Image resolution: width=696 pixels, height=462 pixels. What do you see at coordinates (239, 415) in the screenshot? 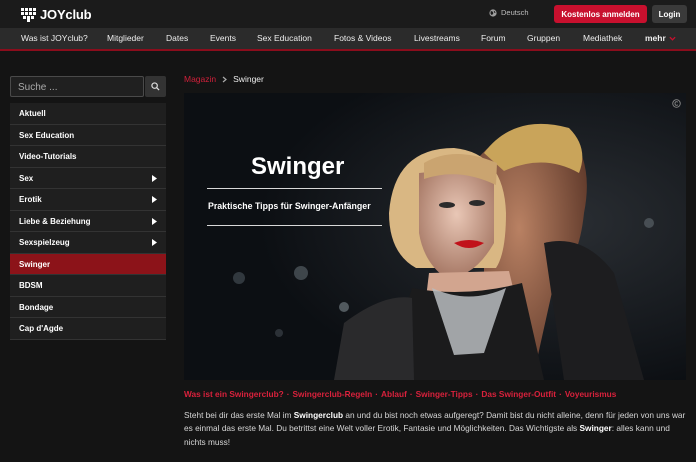
I see `intro-text: Steht bei dir das erste Mal im` at bounding box center [239, 415].